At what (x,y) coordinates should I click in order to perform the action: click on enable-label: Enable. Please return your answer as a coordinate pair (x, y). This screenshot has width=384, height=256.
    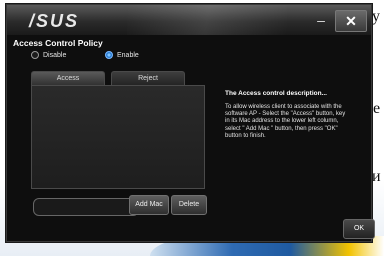
    Looking at the image, I should click on (128, 55).